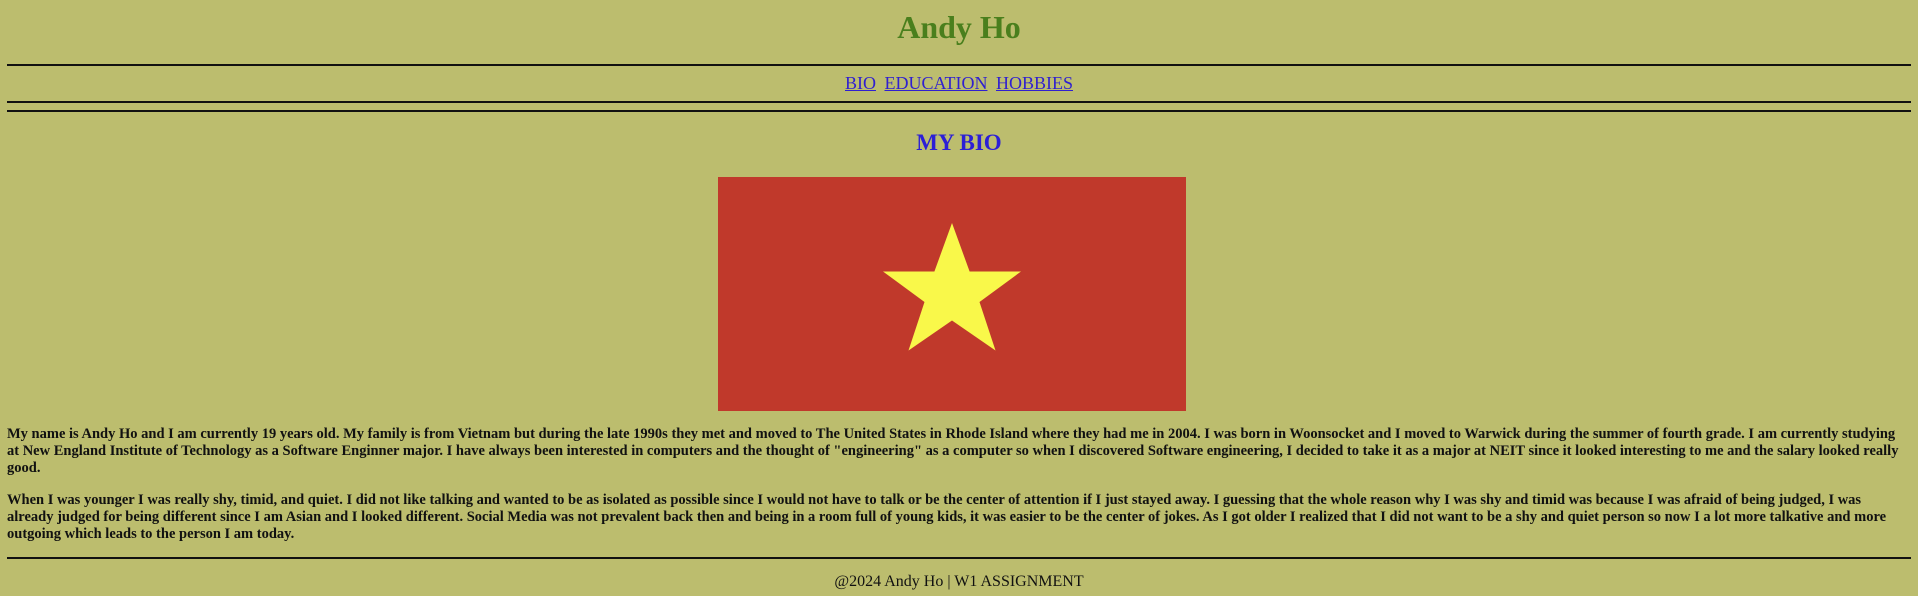 Image resolution: width=1918 pixels, height=596 pixels. Describe the element at coordinates (959, 558) in the screenshot. I see `footer-divider` at that location.